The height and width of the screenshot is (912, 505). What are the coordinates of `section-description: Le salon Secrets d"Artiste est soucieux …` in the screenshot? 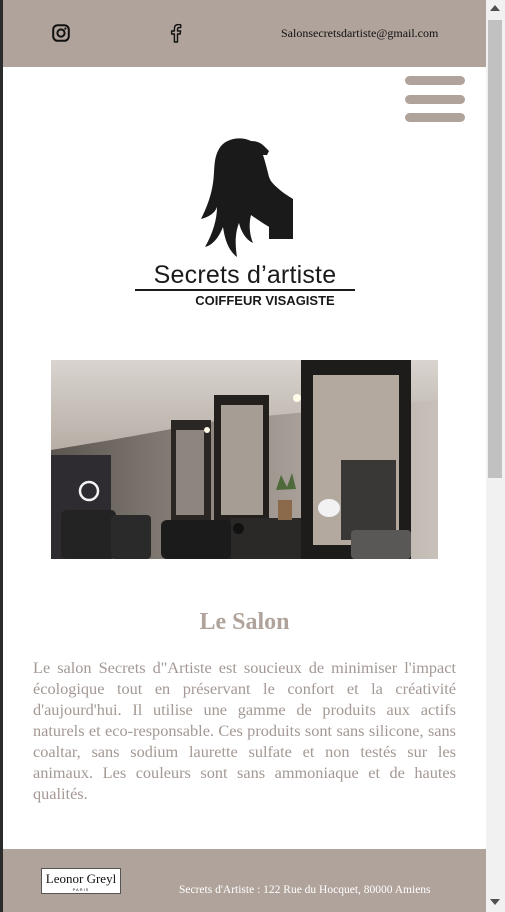 It's located at (244, 730).